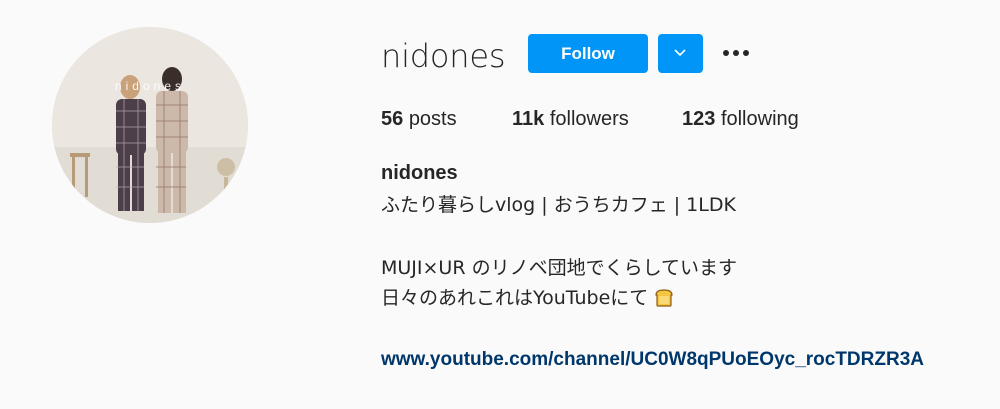  What do you see at coordinates (559, 268) in the screenshot?
I see `bio-line: MUJI×UR のリノベ団地でくらしています` at bounding box center [559, 268].